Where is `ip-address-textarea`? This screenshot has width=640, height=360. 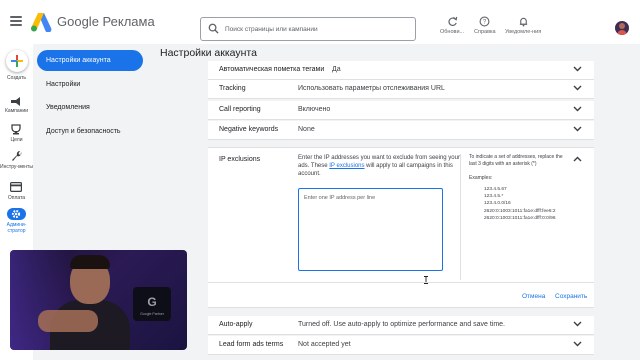 ip-address-textarea is located at coordinates (370, 236).